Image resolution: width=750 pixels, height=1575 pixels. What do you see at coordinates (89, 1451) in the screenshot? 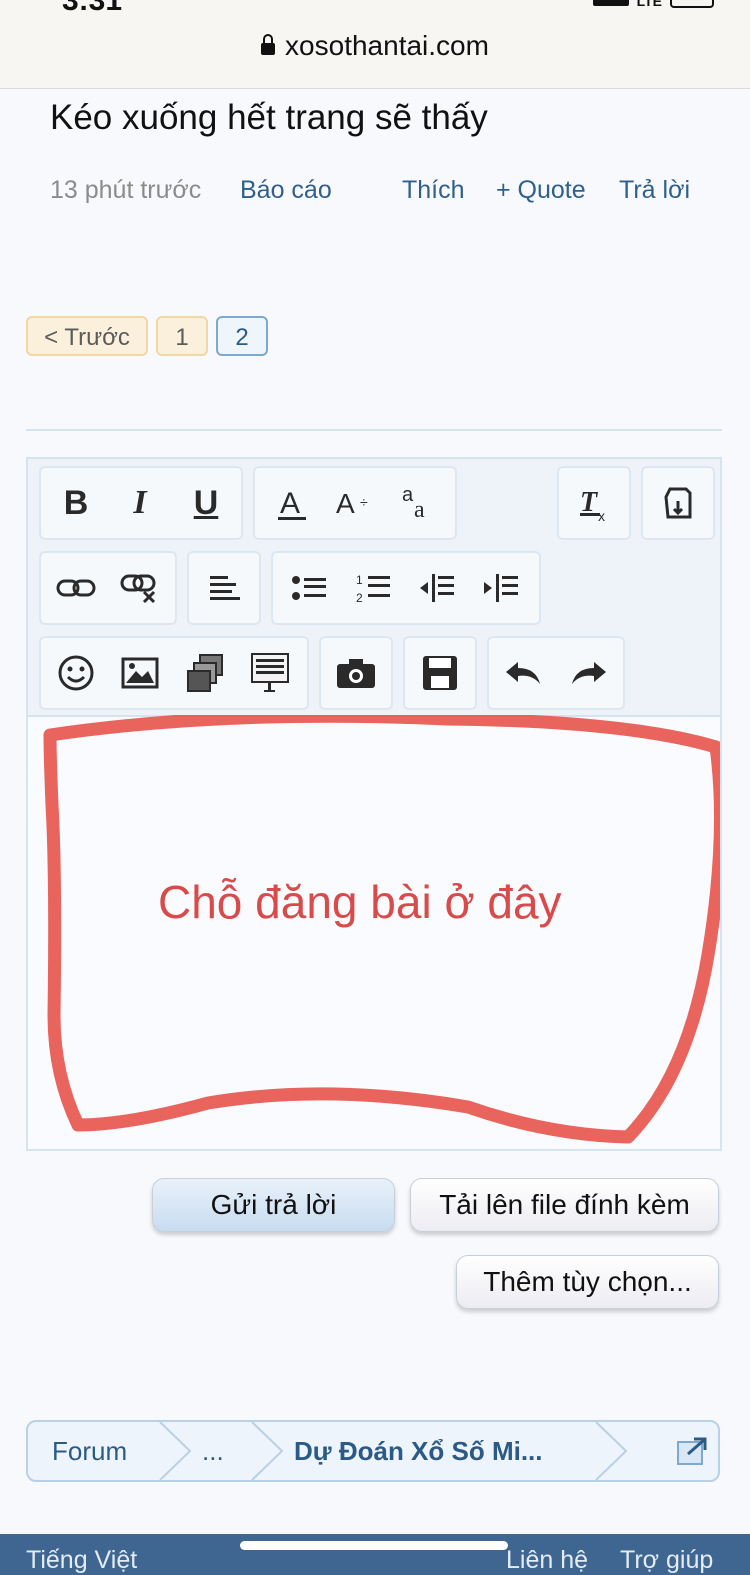
I see `breadcrumb-forum: Forum` at bounding box center [89, 1451].